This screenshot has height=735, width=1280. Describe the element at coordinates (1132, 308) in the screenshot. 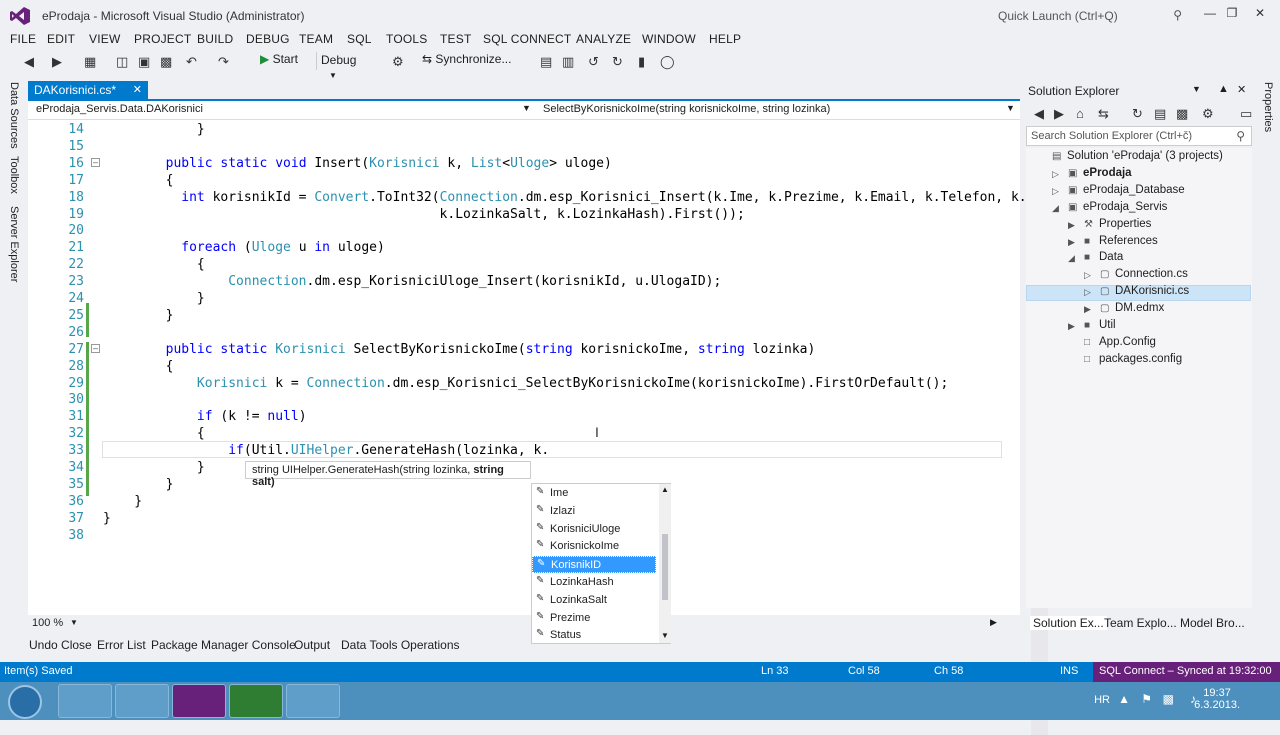

I see `tree-item: ▢ DM.edmx` at that location.